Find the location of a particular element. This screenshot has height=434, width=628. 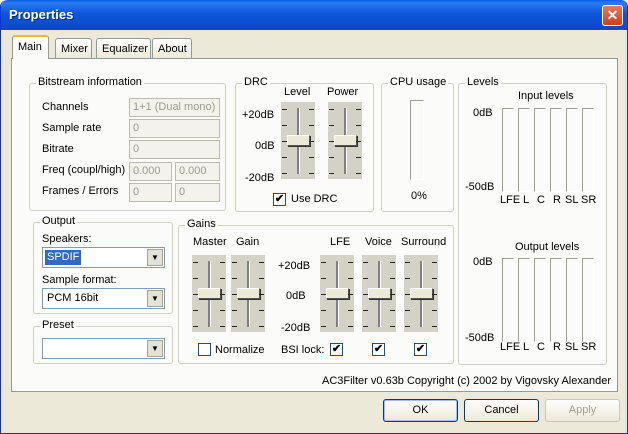

output-channel-c: C is located at coordinates (541, 347).